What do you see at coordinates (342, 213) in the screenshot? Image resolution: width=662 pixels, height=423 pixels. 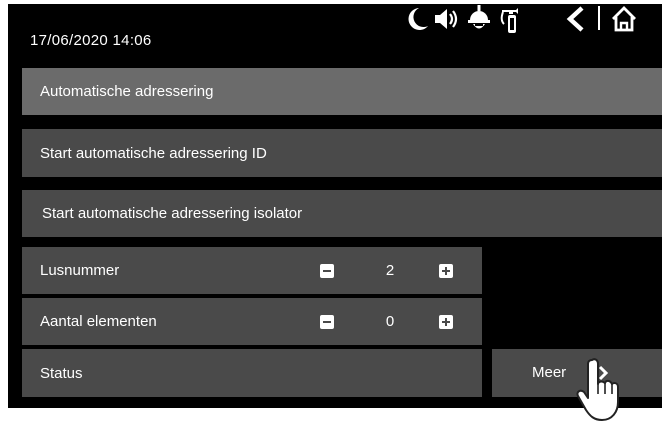 I see `start-isolator-addressing-button: Start automatische adressering isolator` at bounding box center [342, 213].